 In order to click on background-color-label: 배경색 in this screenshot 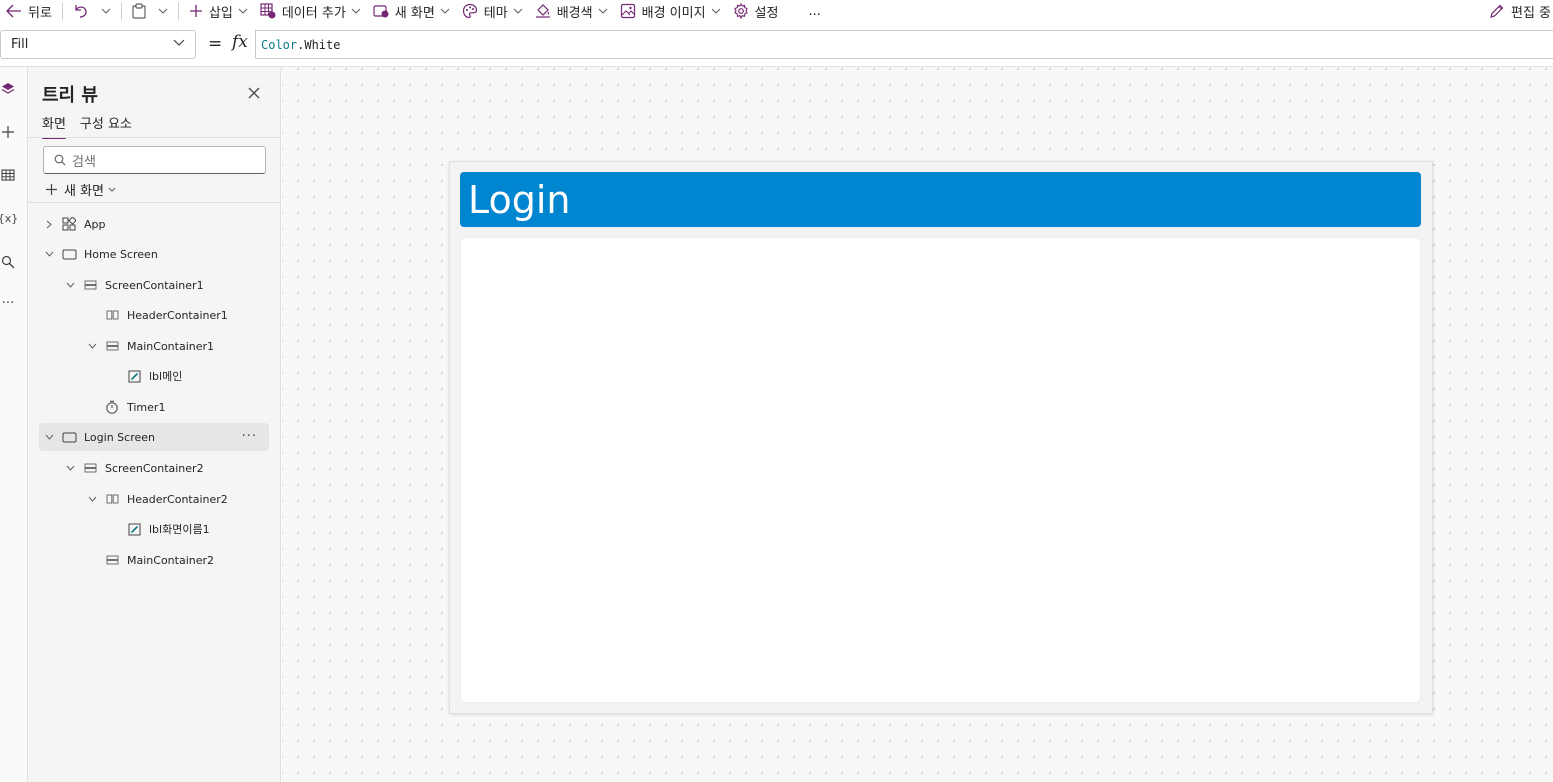, I will do `click(574, 13)`.